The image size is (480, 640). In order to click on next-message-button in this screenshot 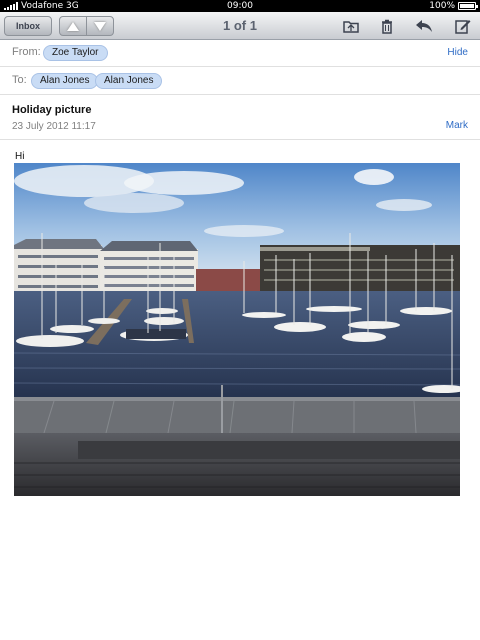, I will do `click(99, 26)`.